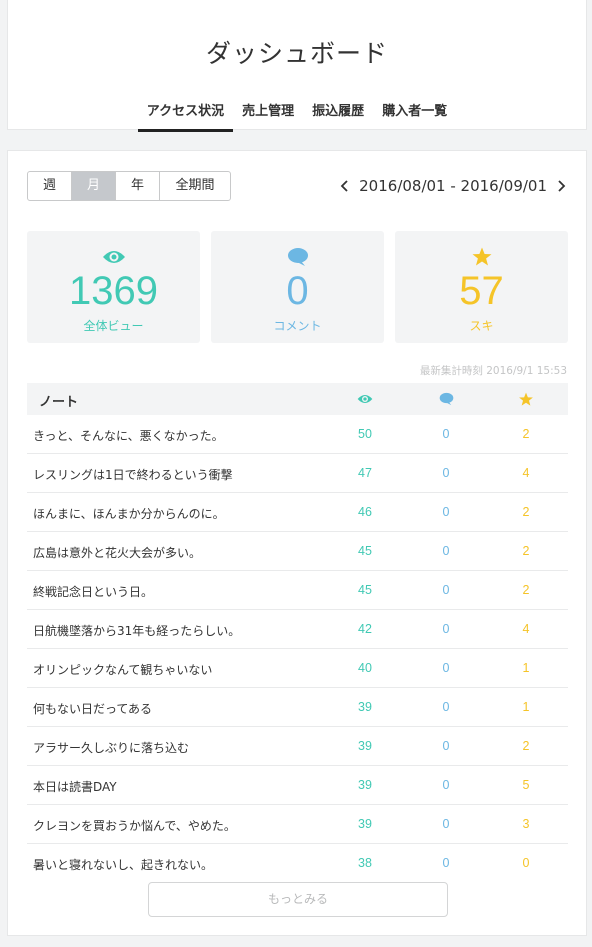 The image size is (592, 947). I want to click on table-row: きっと、そんなに、悪くなかった。 50 0 2, so click(297, 434).